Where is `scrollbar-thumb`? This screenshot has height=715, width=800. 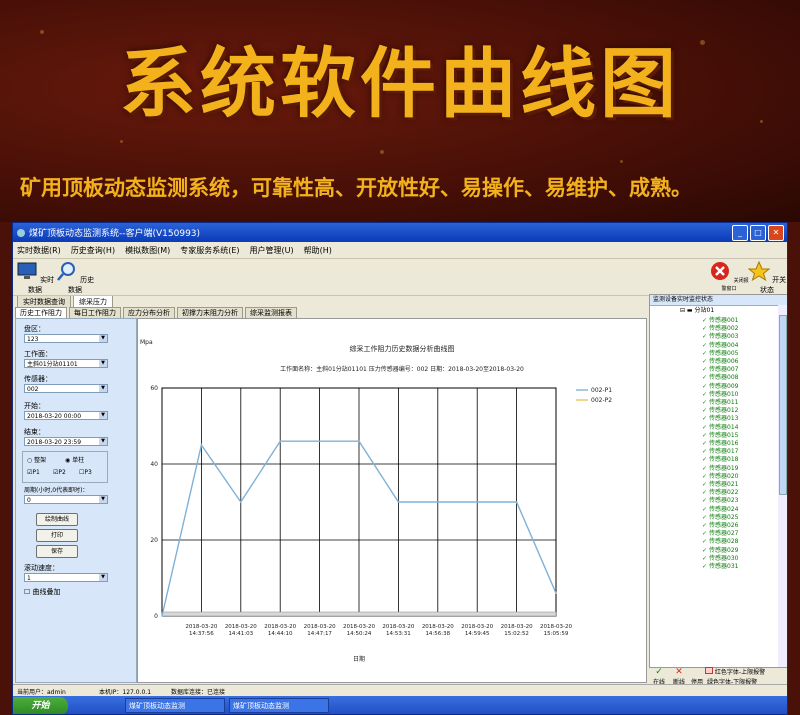
scrollbar-thumb is located at coordinates (783, 405).